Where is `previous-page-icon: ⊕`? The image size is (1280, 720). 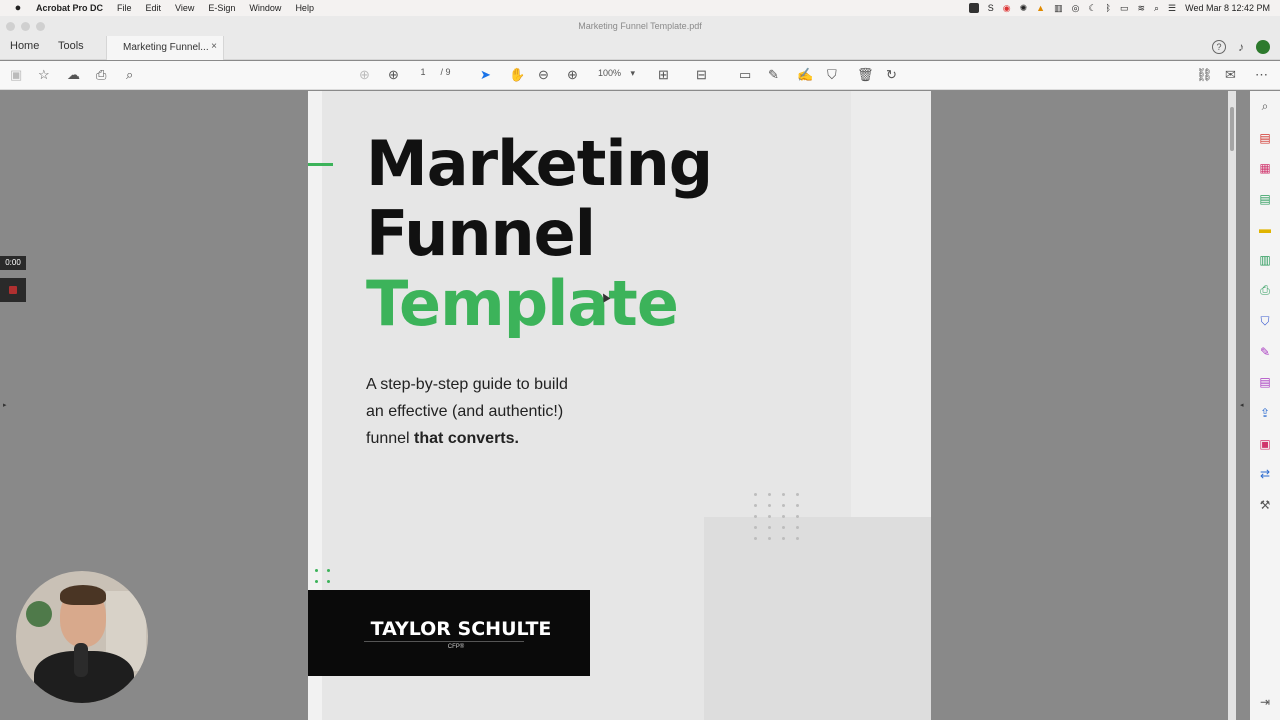
previous-page-icon: ⊕ is located at coordinates (364, 75).